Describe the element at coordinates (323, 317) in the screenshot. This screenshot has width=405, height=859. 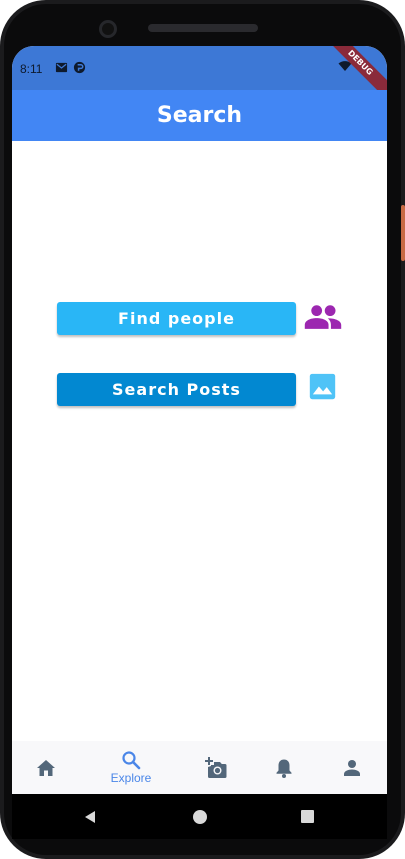
I see `people-icon` at that location.